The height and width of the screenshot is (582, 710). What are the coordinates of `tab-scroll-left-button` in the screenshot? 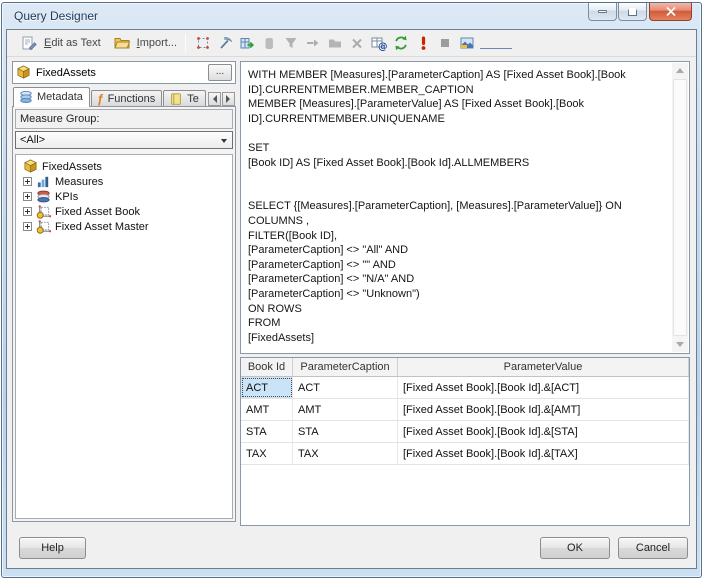 It's located at (214, 99).